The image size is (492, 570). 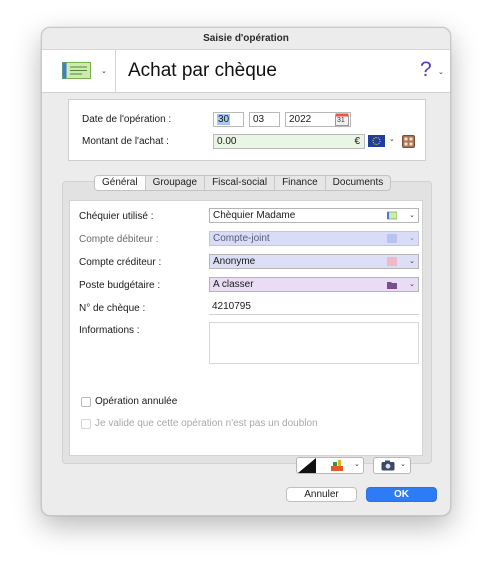 I want to click on amount-field: 0.00 €, so click(x=289, y=141).